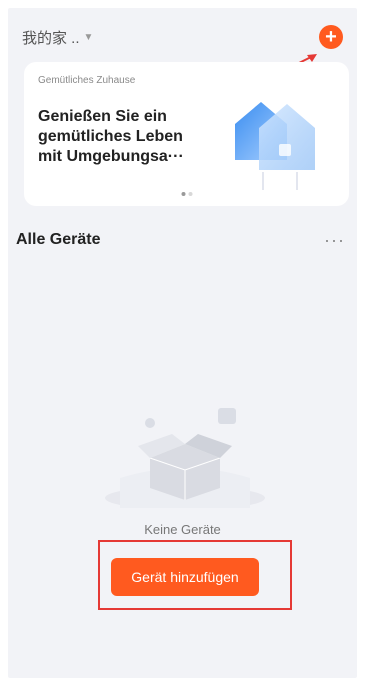  Describe the element at coordinates (185, 458) in the screenshot. I see `empty-box-icon` at that location.